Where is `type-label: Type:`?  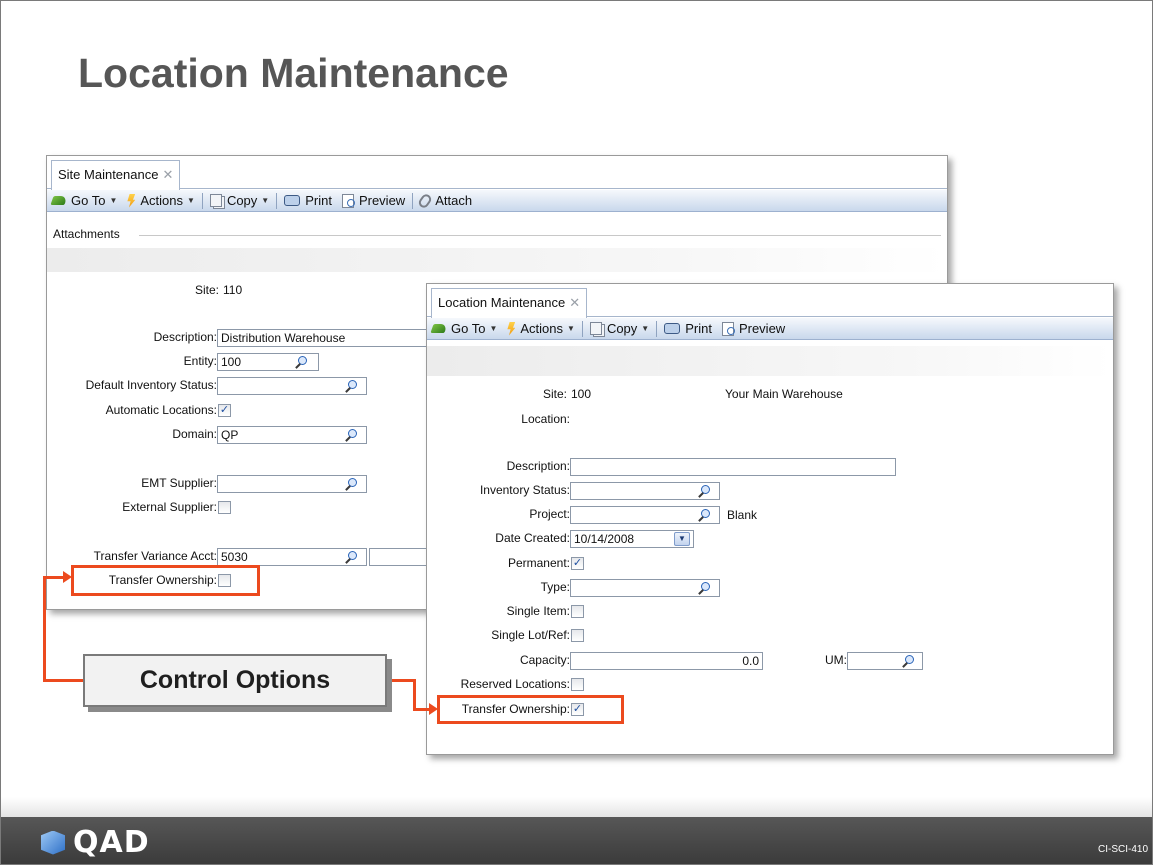
type-label: Type: is located at coordinates (555, 587).